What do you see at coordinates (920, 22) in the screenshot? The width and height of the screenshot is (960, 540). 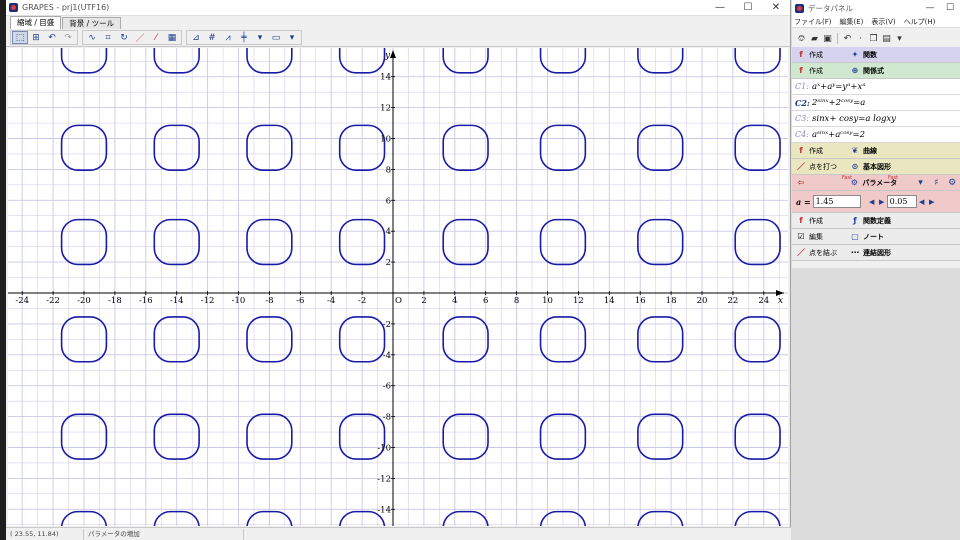 I see `menu-help: ヘルプ(H)` at bounding box center [920, 22].